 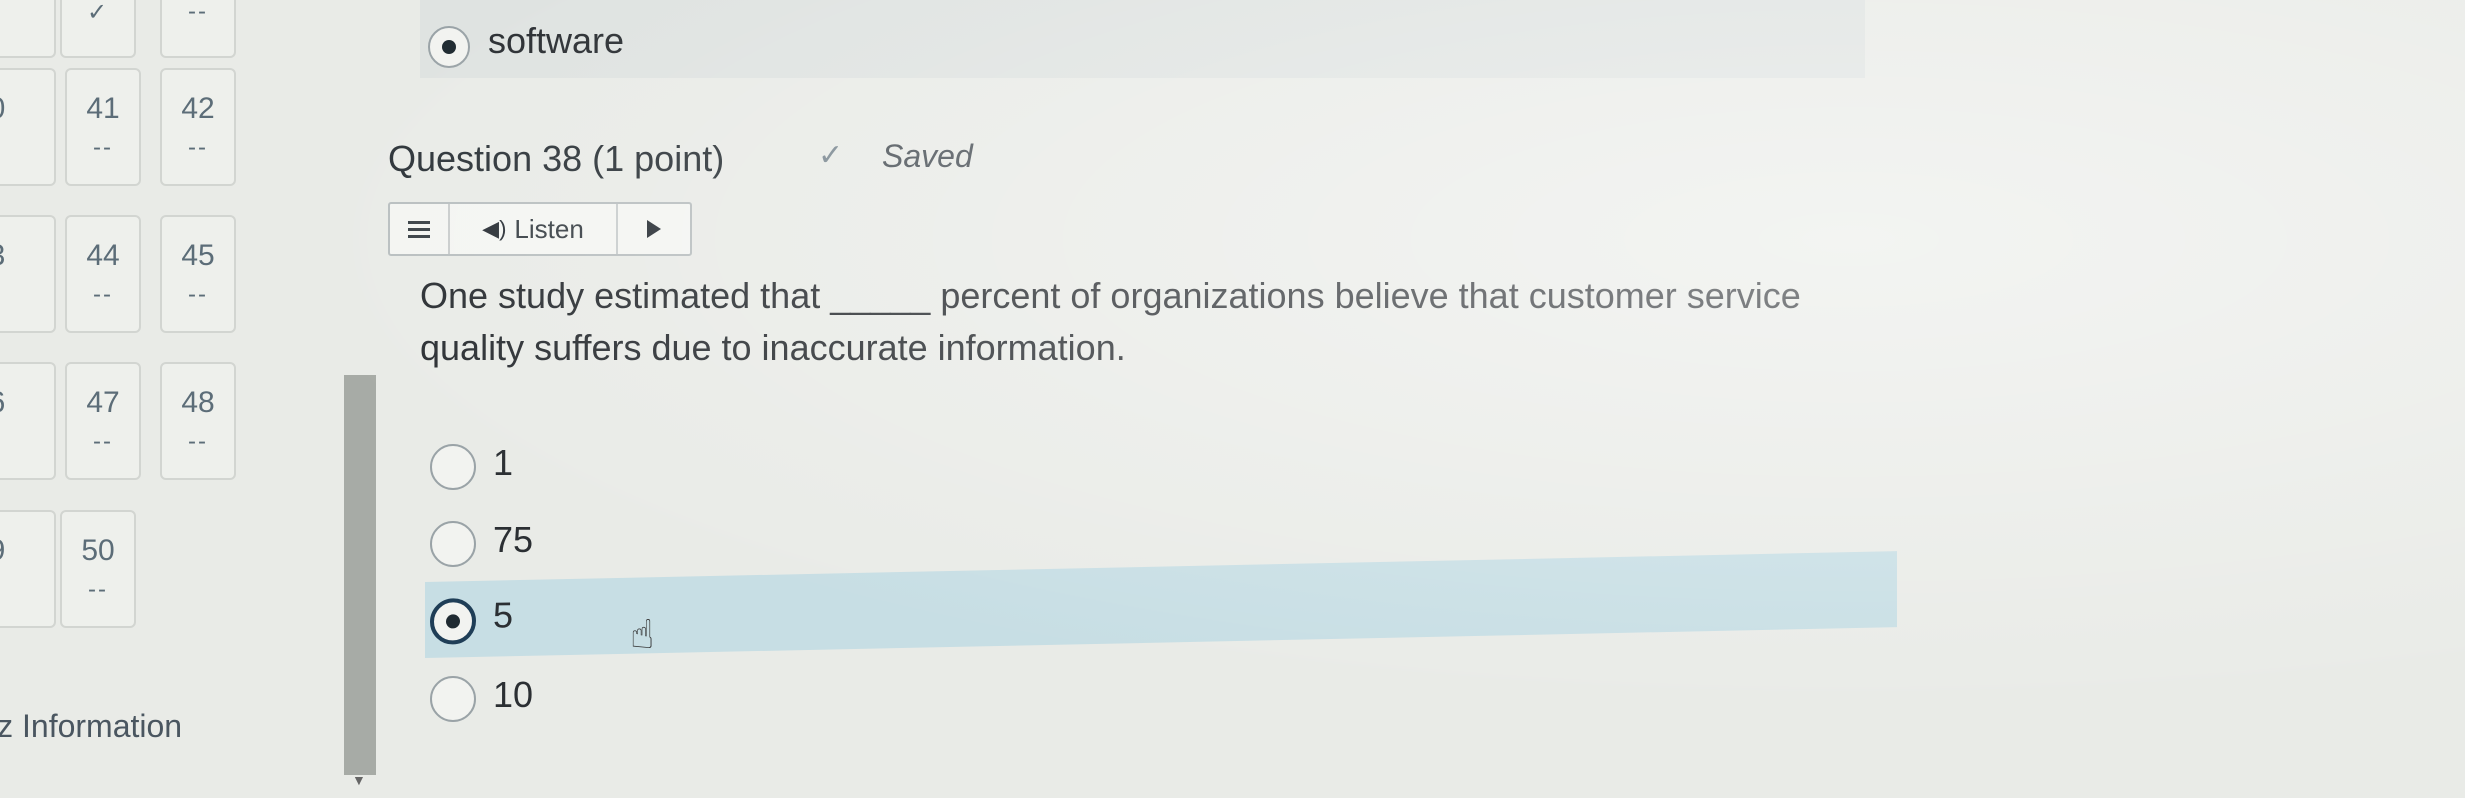 I want to click on nav-question-46: 46 --, so click(x=28, y=421).